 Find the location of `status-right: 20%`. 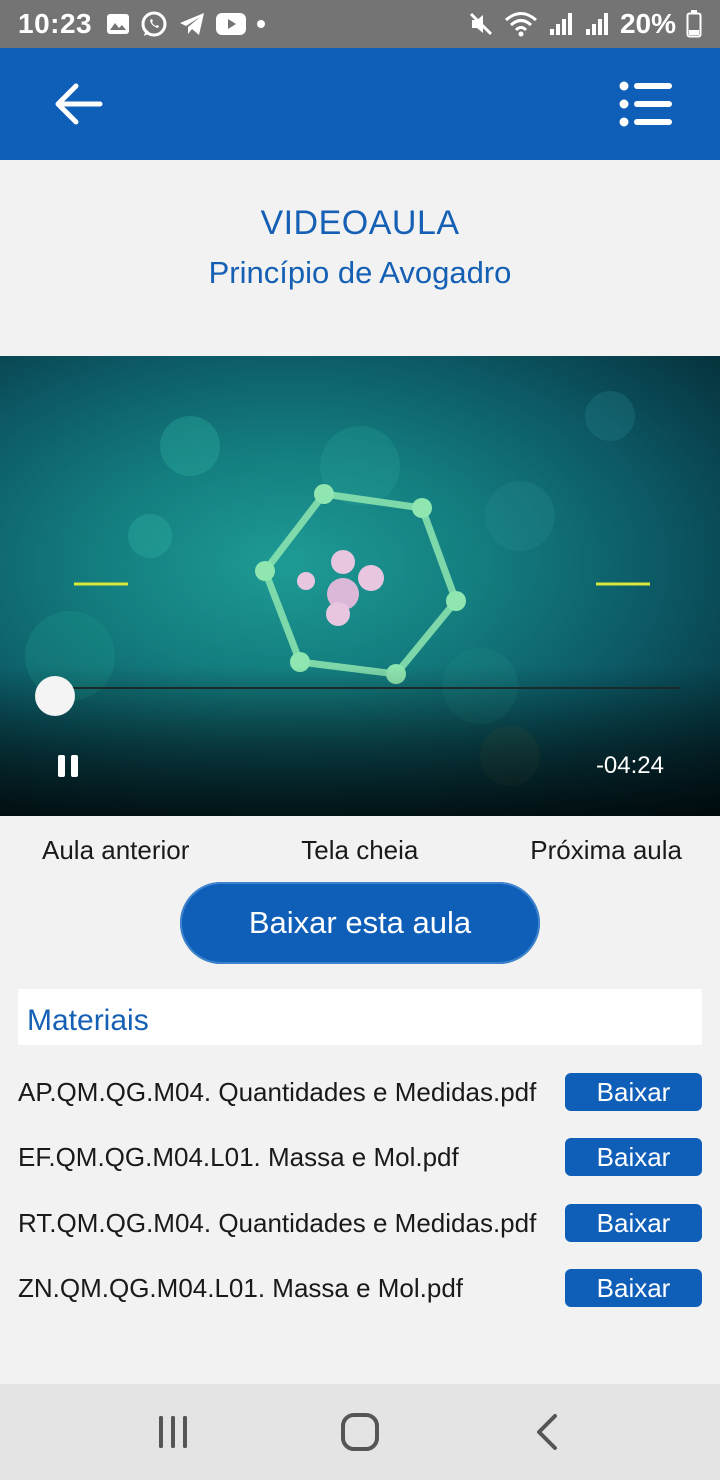

status-right: 20% is located at coordinates (585, 24).